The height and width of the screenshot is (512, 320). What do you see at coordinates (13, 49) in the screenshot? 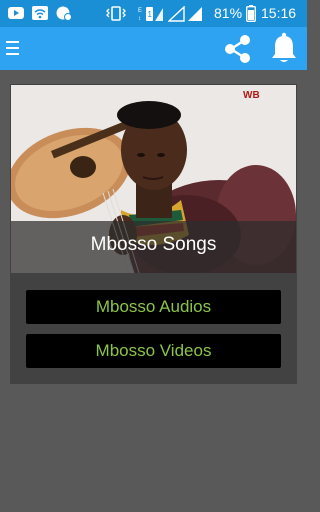
I see `menu-icon` at bounding box center [13, 49].